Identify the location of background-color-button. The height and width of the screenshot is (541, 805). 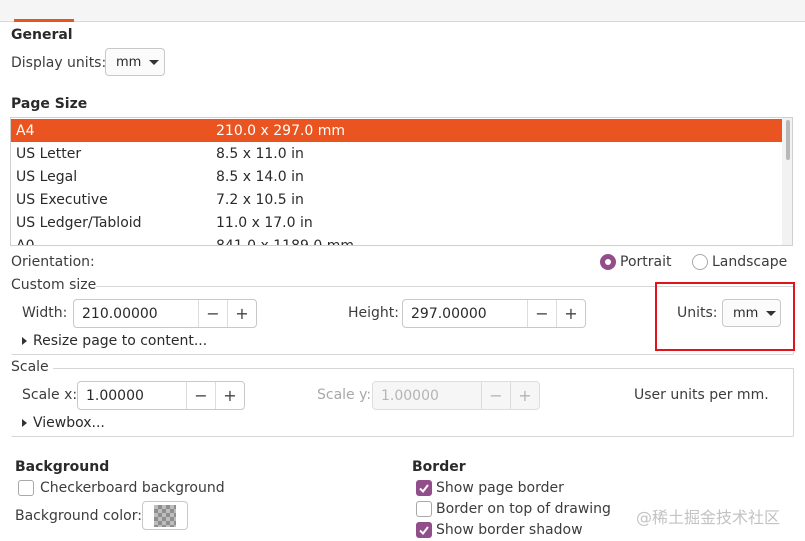
(165, 515).